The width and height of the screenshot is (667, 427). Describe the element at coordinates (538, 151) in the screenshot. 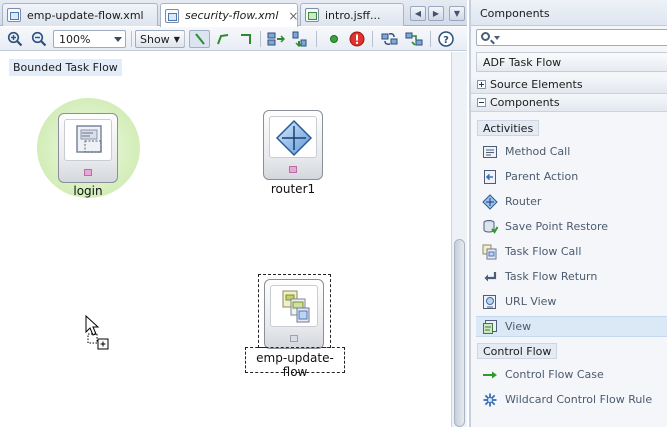

I see `palette-item-label: Method Call` at that location.